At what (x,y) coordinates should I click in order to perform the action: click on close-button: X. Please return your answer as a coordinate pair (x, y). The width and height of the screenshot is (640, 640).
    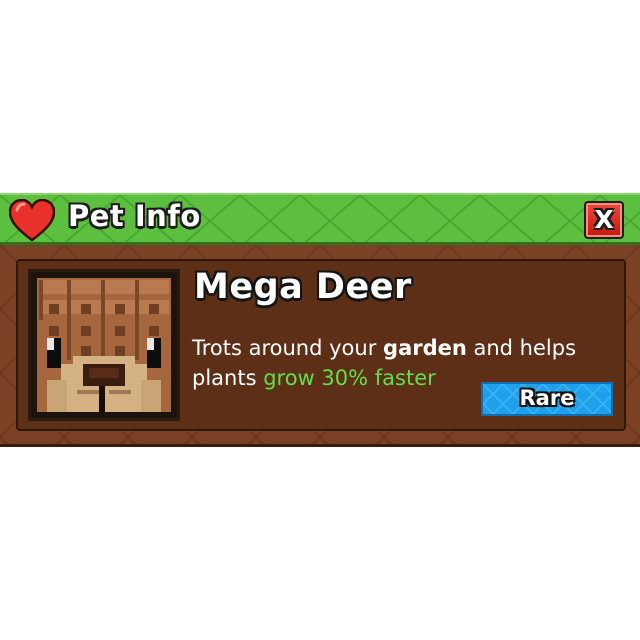
    Looking at the image, I should click on (604, 220).